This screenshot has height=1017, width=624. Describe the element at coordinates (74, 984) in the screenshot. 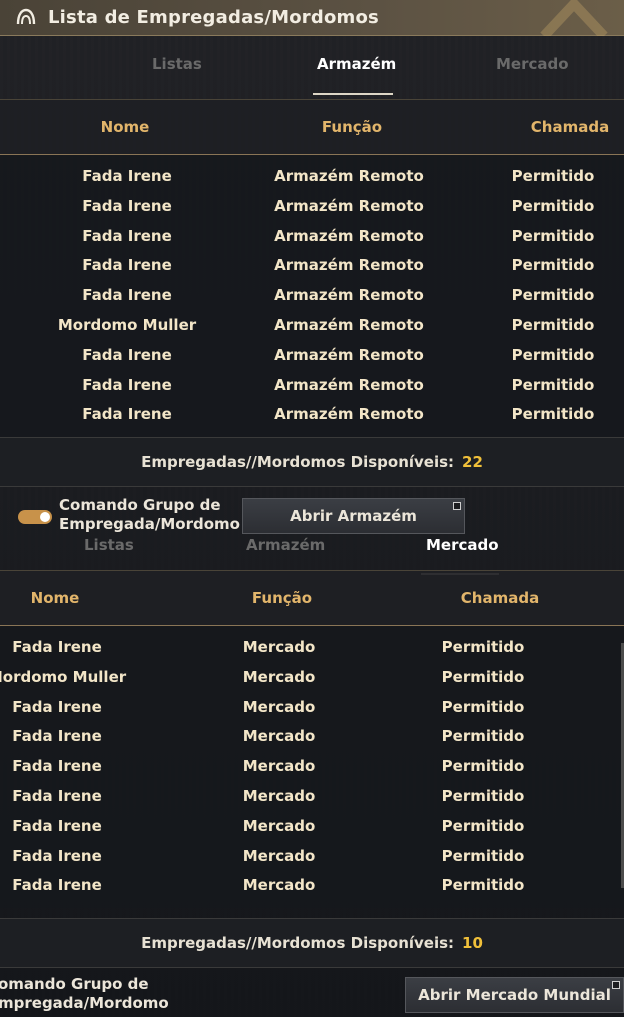

I see `group-command-line1: omando Grupo de` at that location.